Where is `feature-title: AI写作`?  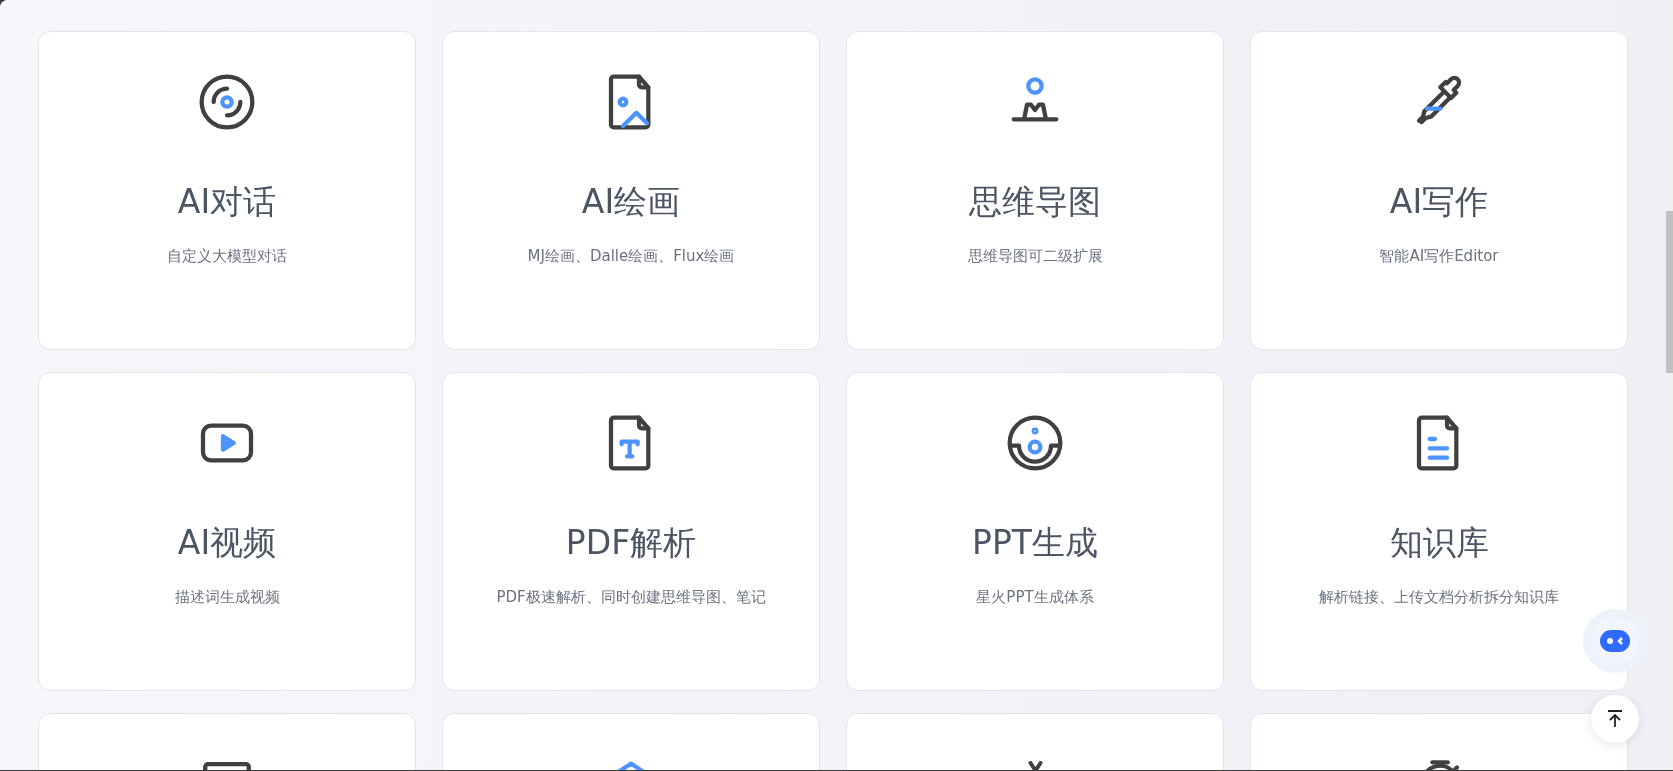
feature-title: AI写作 is located at coordinates (1439, 202).